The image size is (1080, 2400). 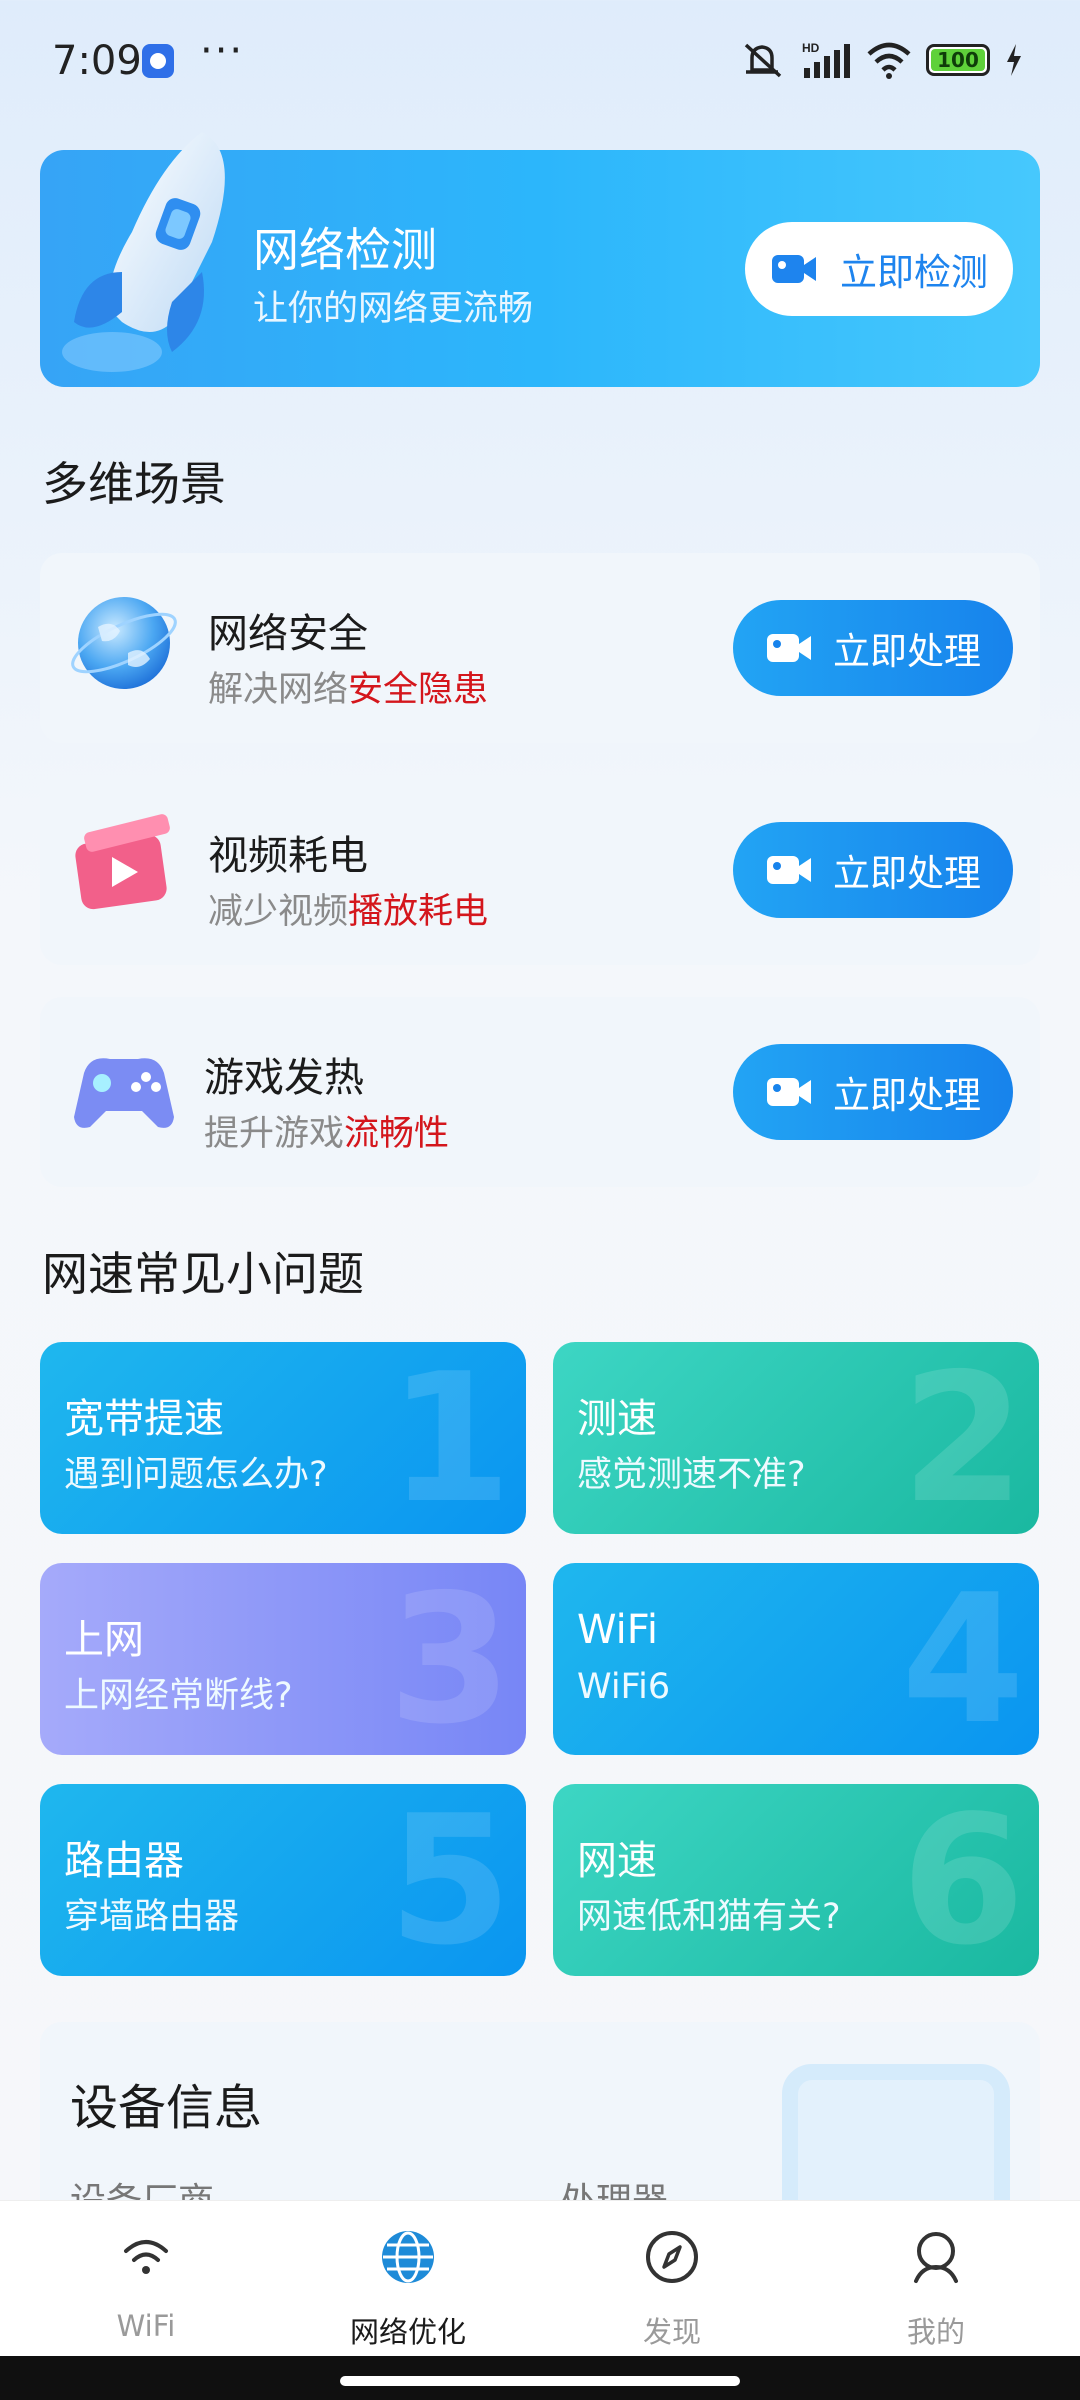 I want to click on tile-number: 4, so click(x=963, y=1659).